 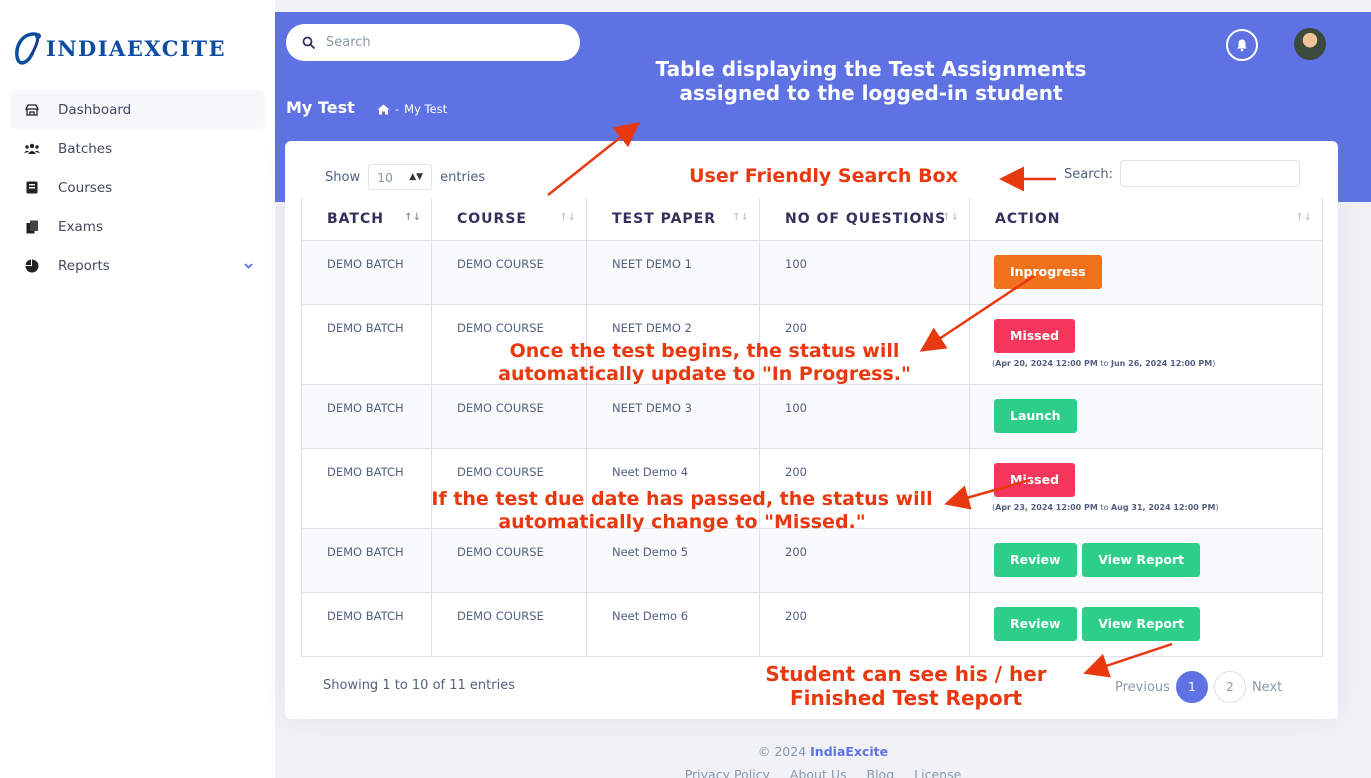 I want to click on column-header-test-paper: TEST PAPER ↑↓, so click(x=673, y=219).